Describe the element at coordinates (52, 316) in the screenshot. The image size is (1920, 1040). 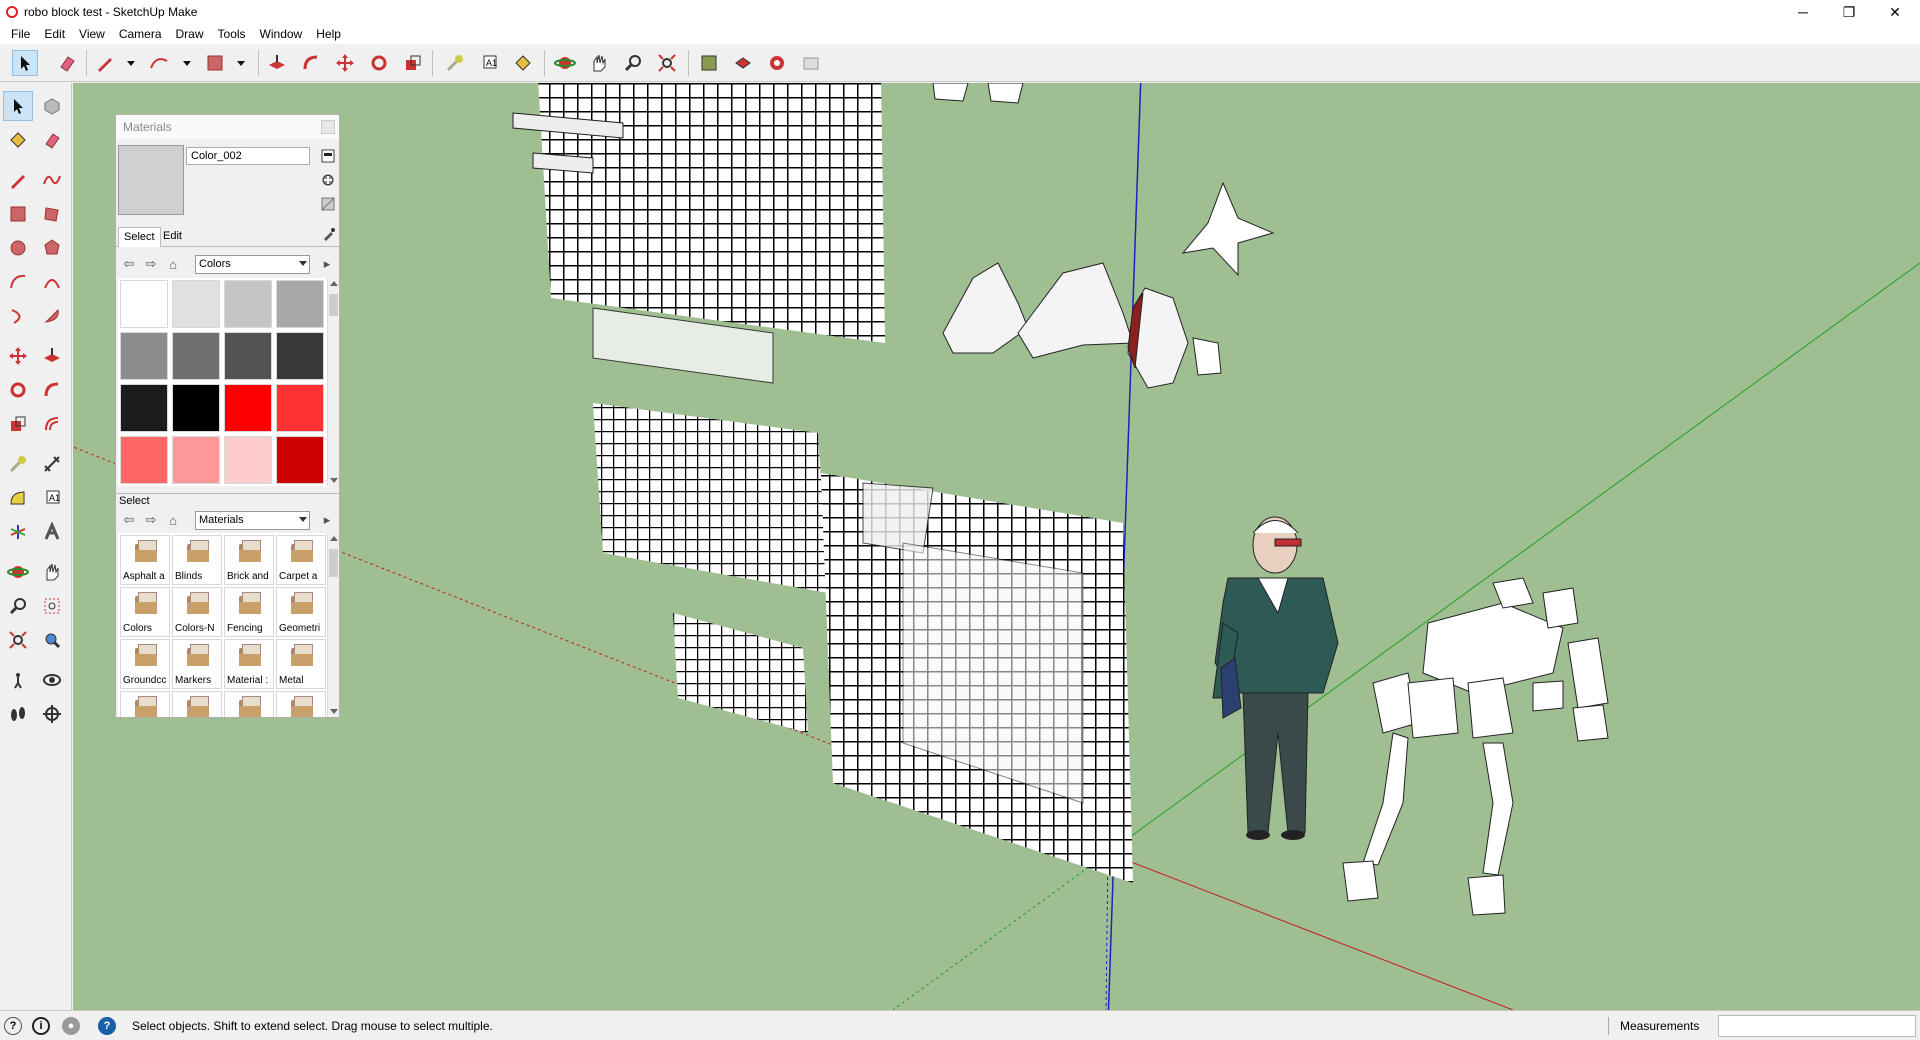
I see `pie-tool-icon` at that location.